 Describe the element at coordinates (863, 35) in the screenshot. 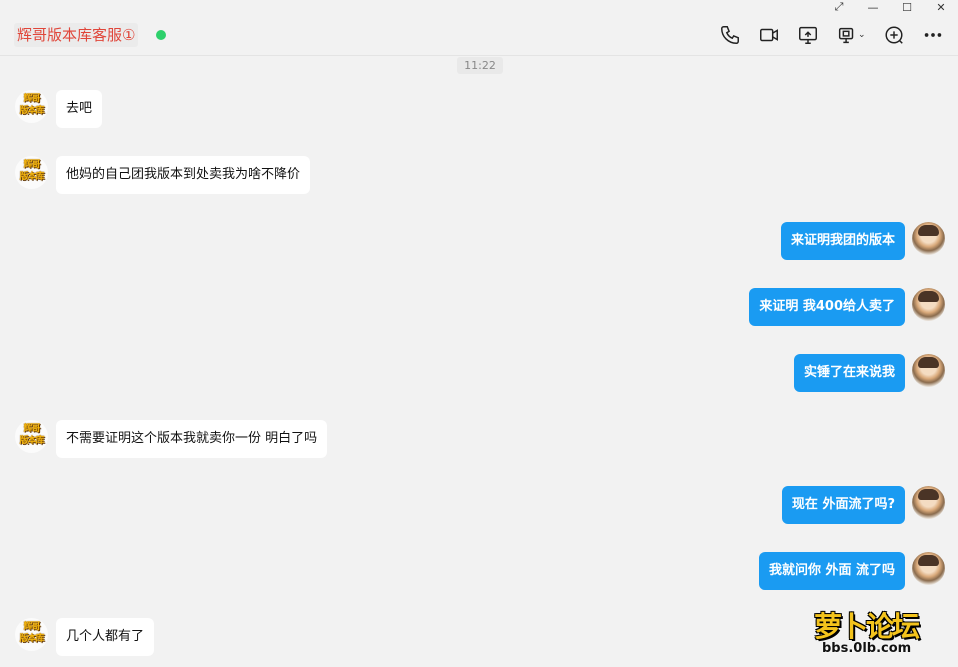

I see `chevron-down-icon: ⌄` at that location.